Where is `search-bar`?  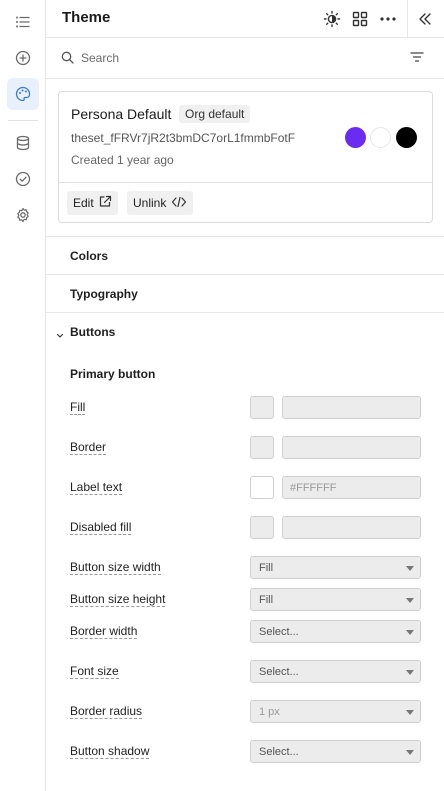
search-bar is located at coordinates (245, 58).